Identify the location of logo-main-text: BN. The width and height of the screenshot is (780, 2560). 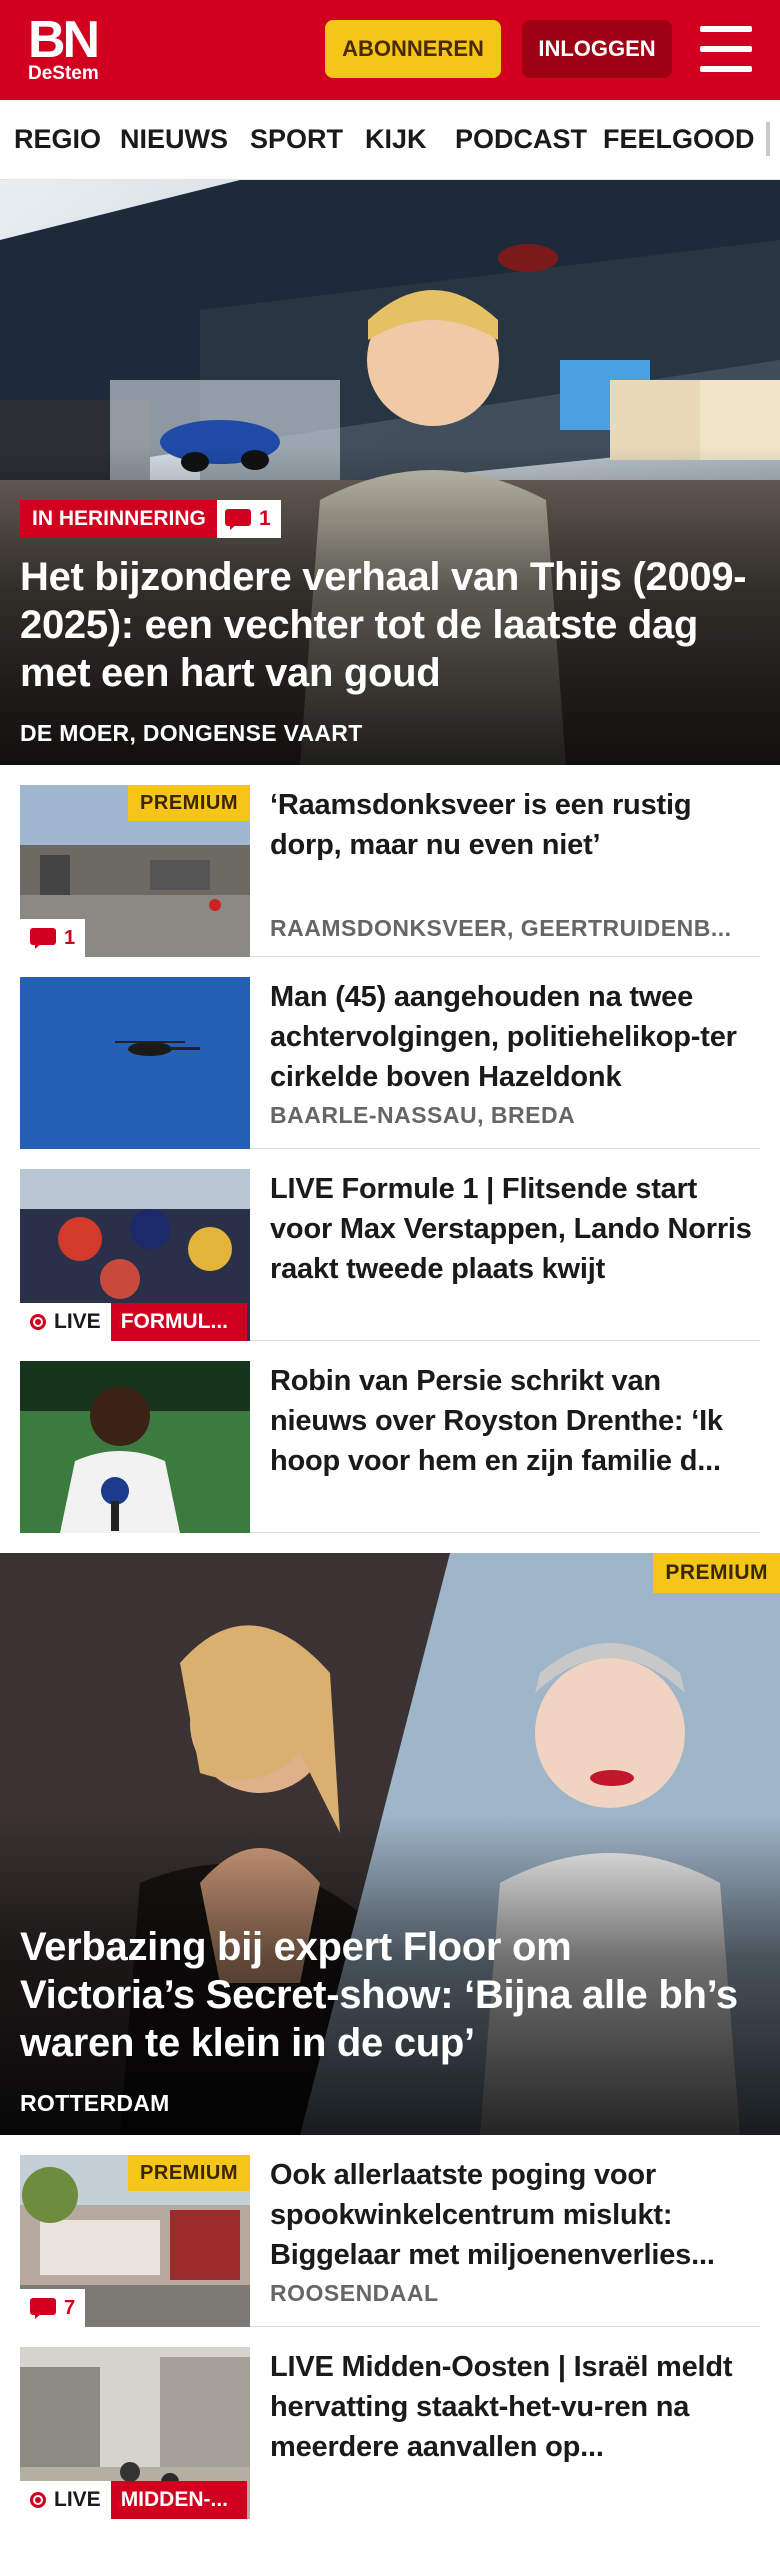
(64, 40).